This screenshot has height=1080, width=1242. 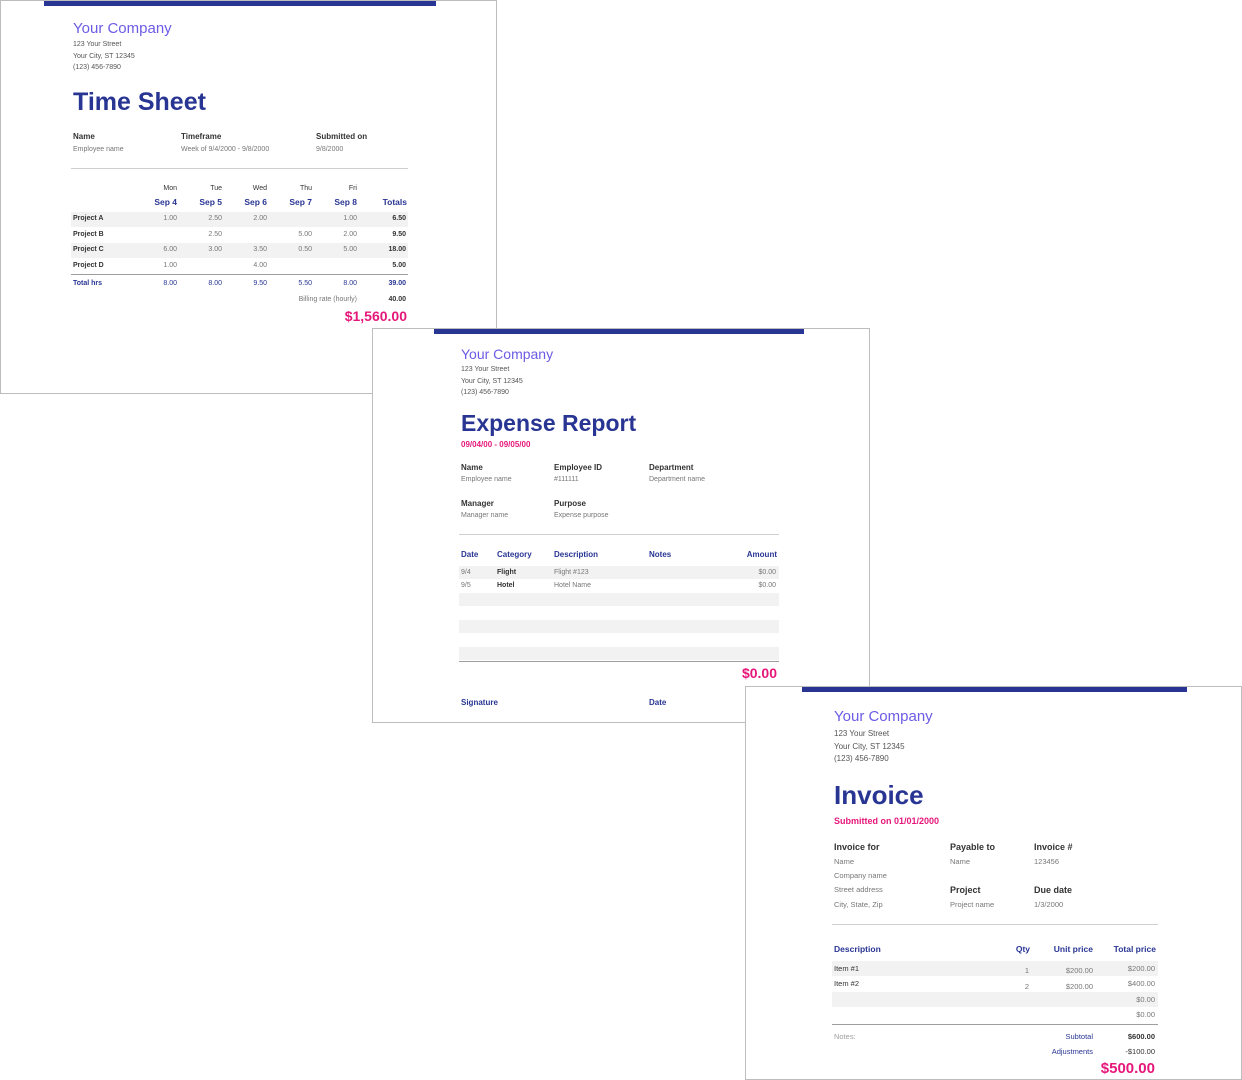 What do you see at coordinates (1140, 1051) in the screenshot?
I see `invoice-adjustments-value: -$100.00` at bounding box center [1140, 1051].